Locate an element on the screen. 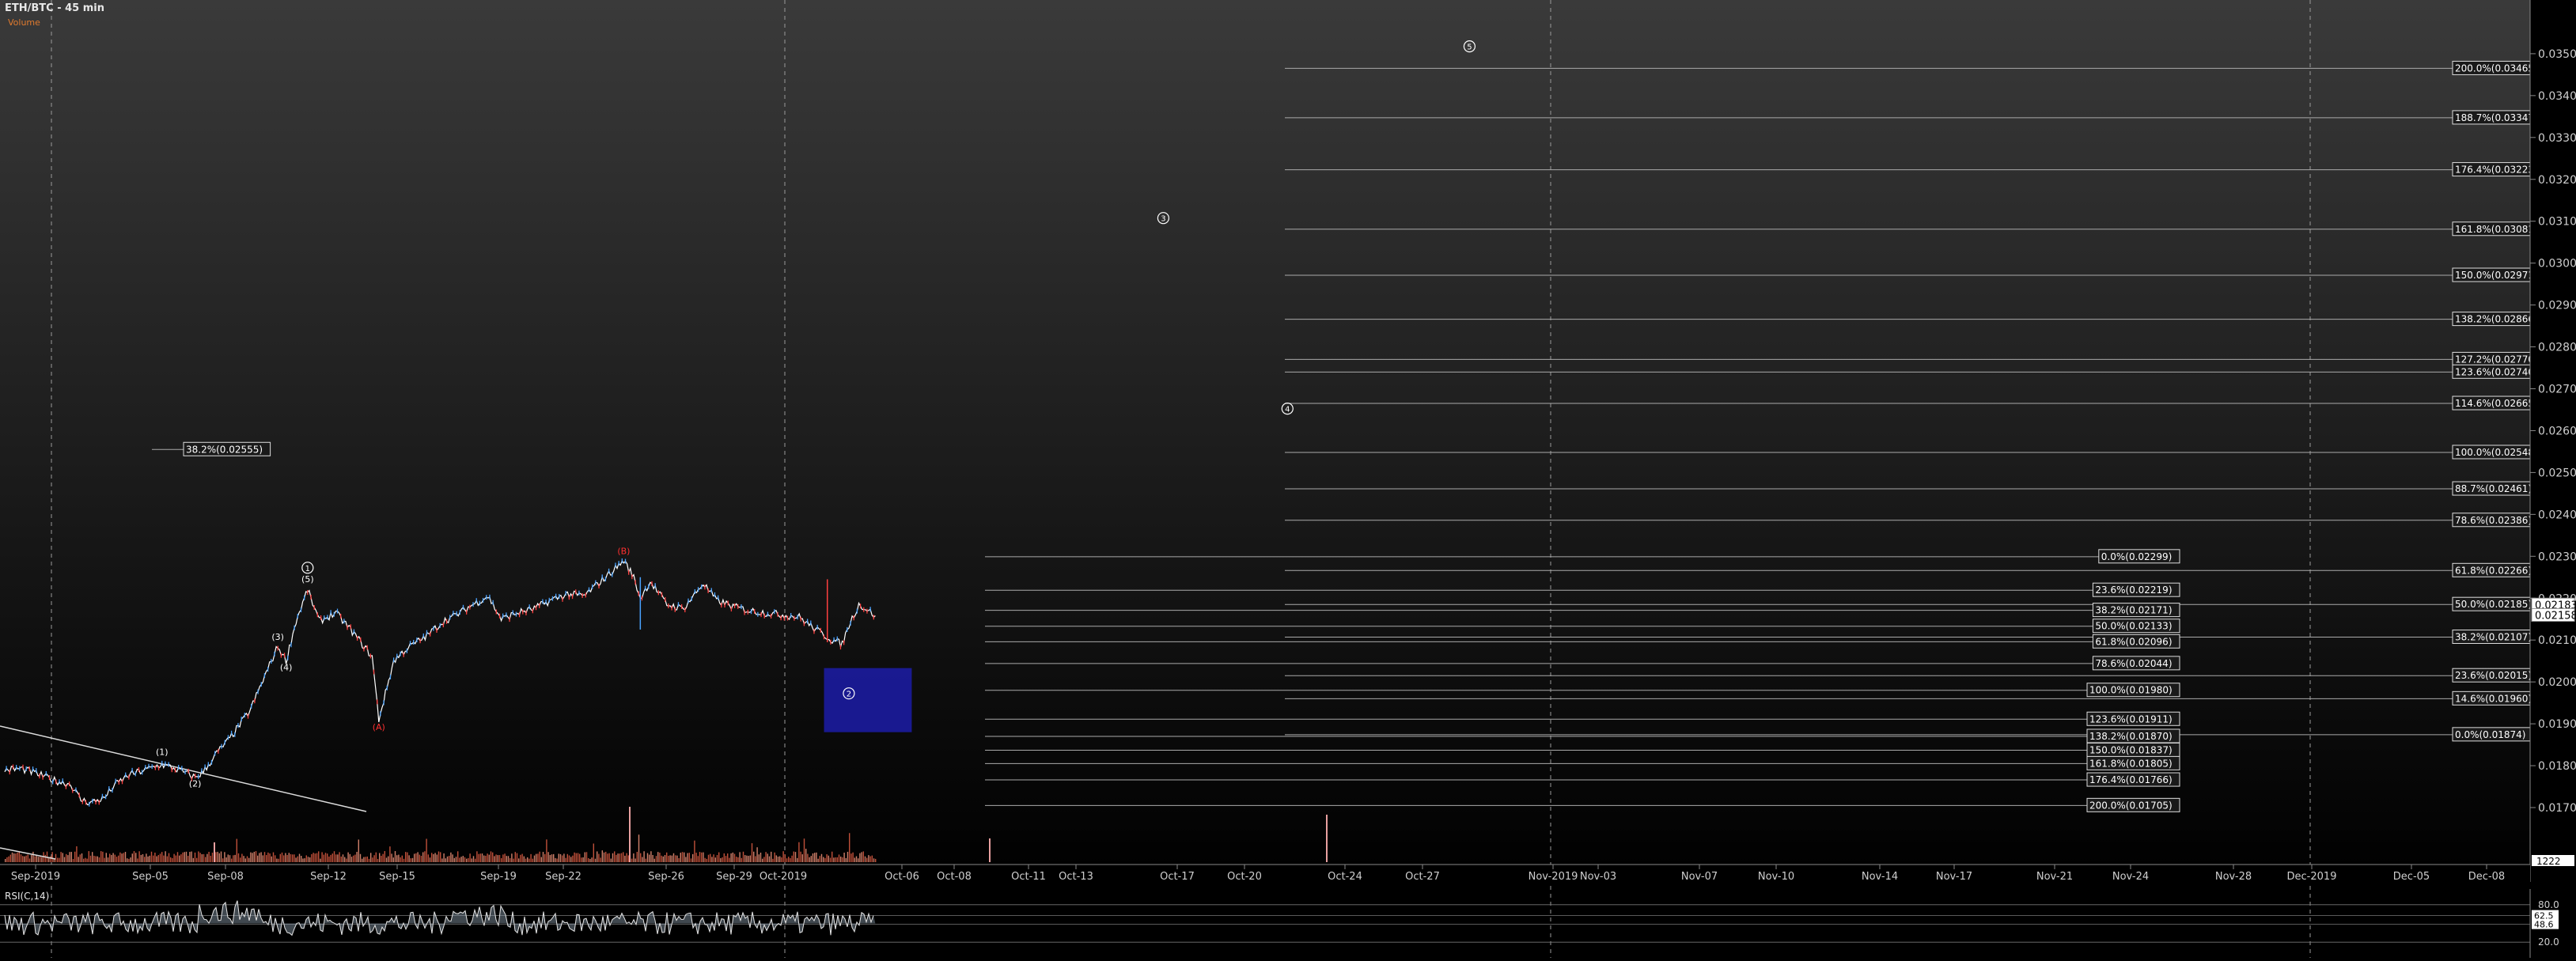 Image resolution: width=2576 pixels, height=961 pixels. wave-label: 3 is located at coordinates (1163, 219).